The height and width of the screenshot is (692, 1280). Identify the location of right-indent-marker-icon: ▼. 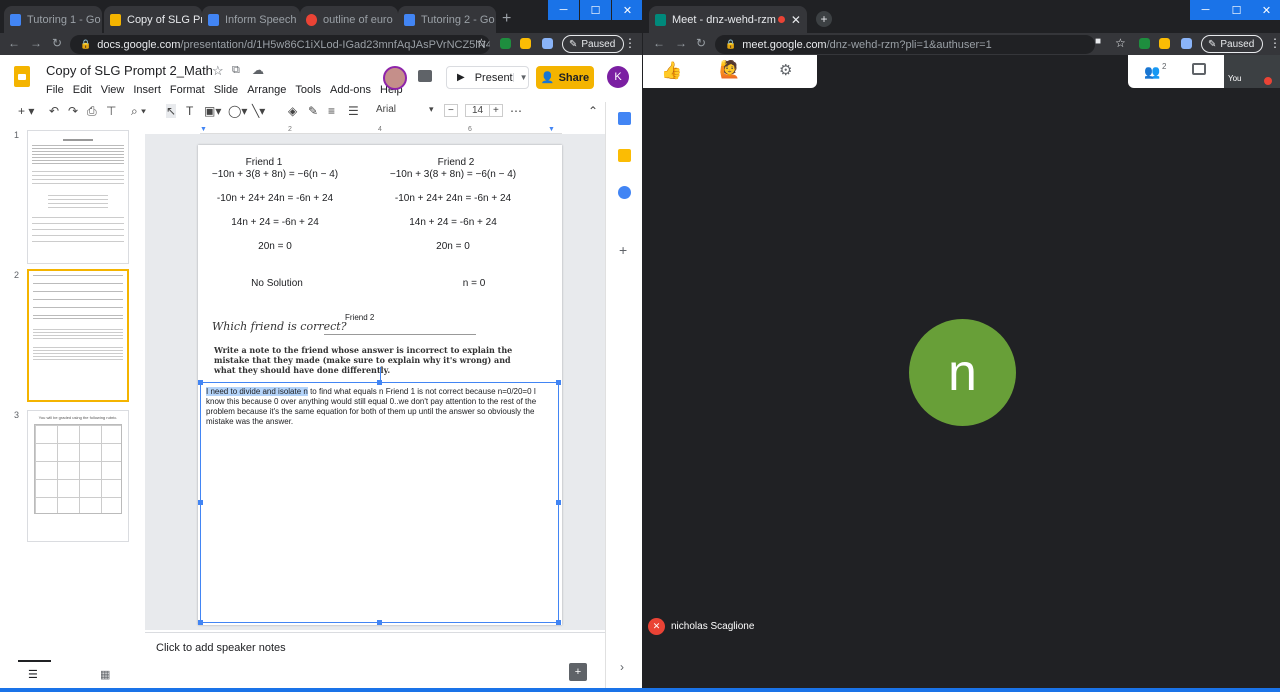
(551, 129).